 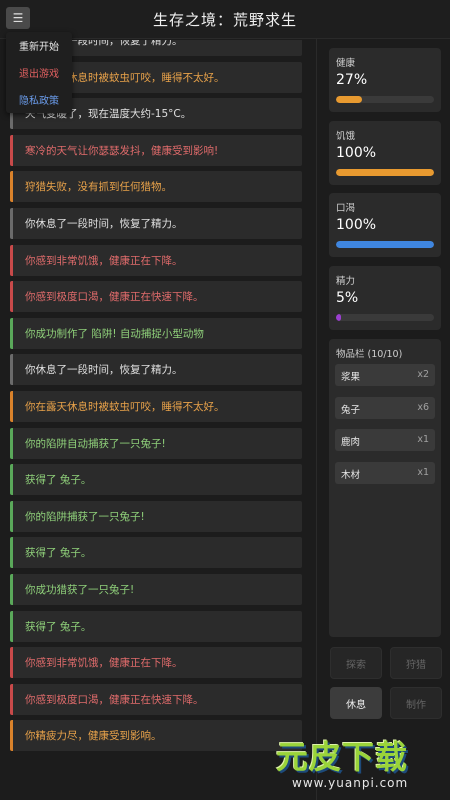 I want to click on explore-button: 探索, so click(x=356, y=663).